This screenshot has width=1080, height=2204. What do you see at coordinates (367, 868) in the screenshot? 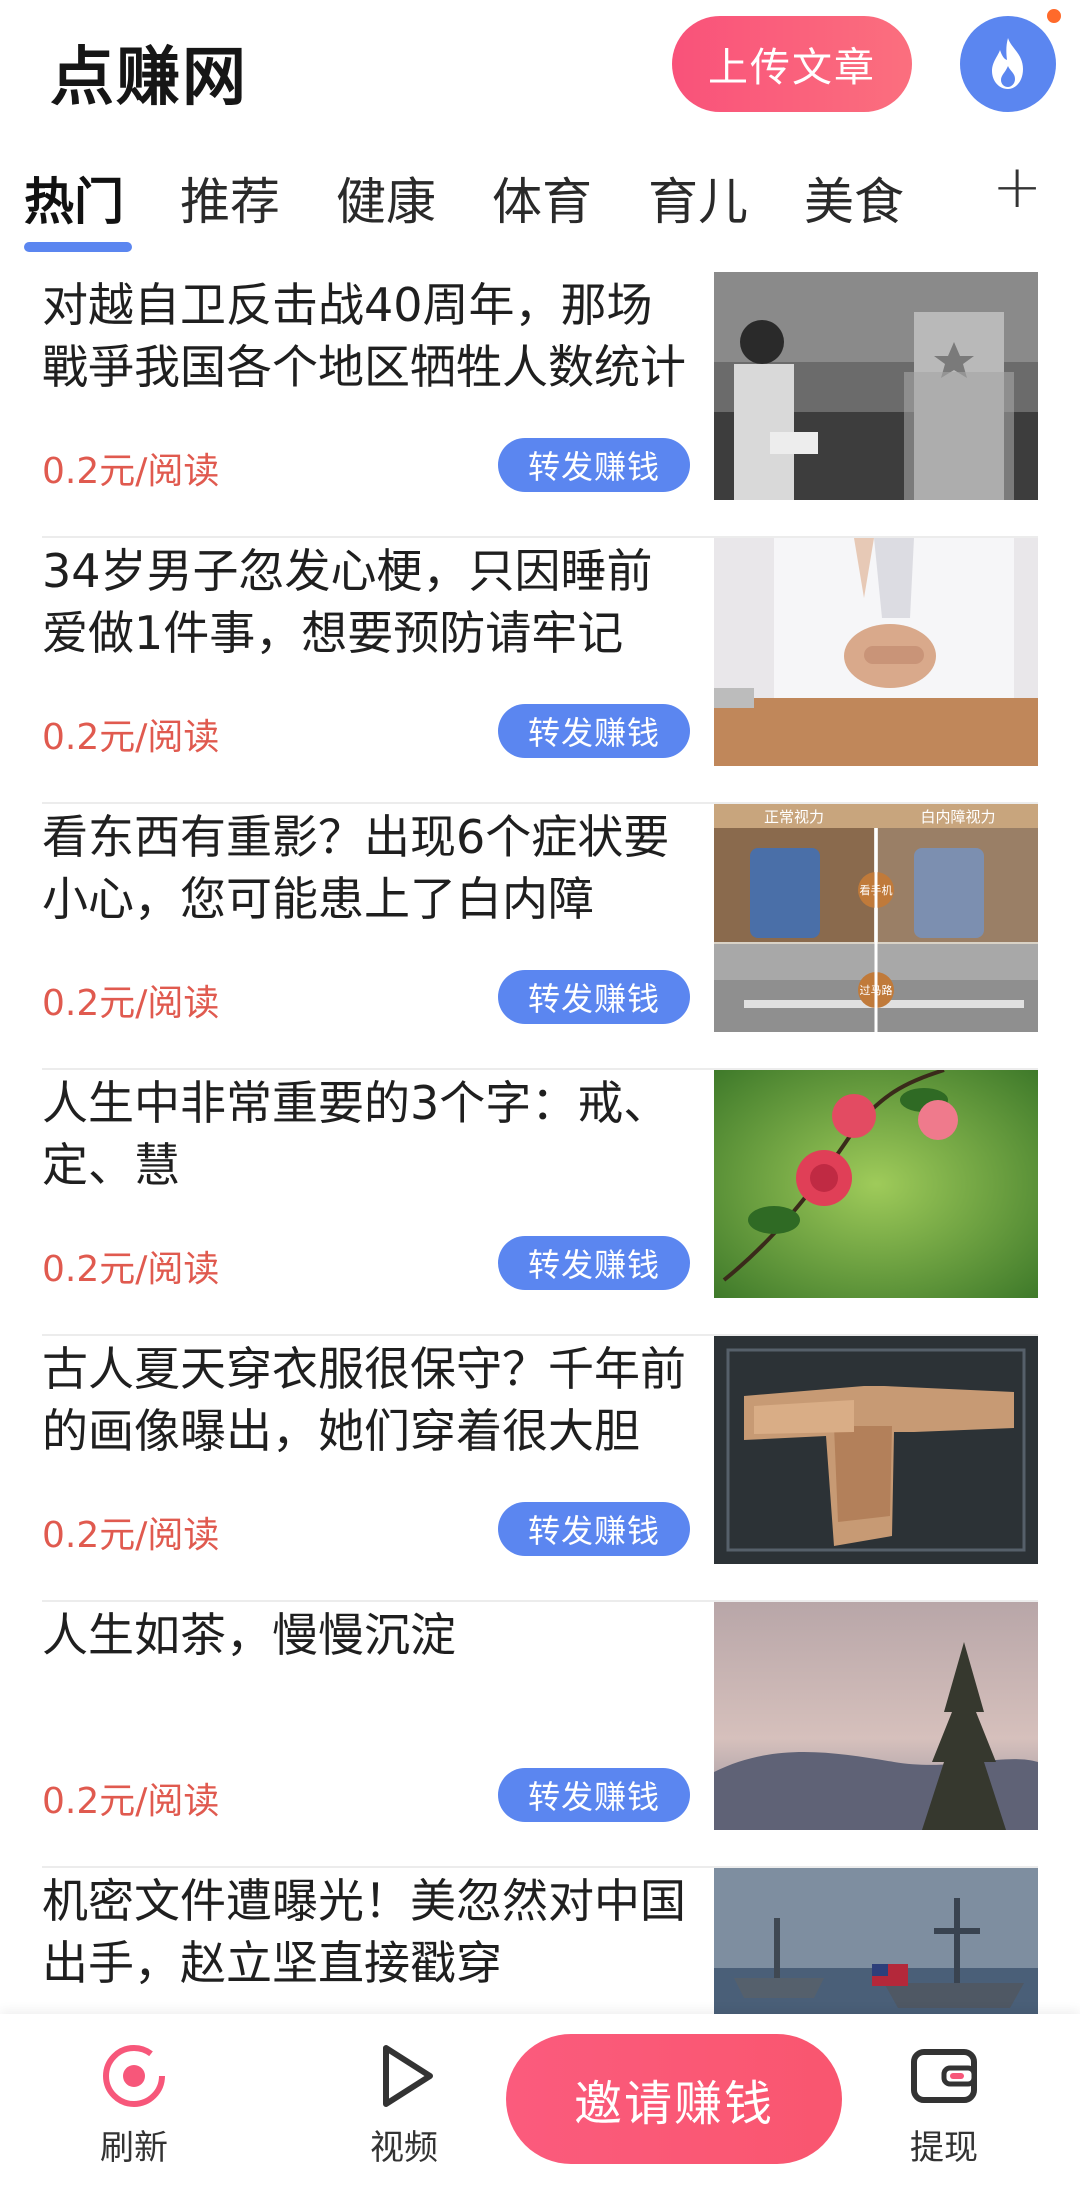
I see `article-title: 看东西有重影？出现6个症状要小心，您可能患上了白内障` at bounding box center [367, 868].